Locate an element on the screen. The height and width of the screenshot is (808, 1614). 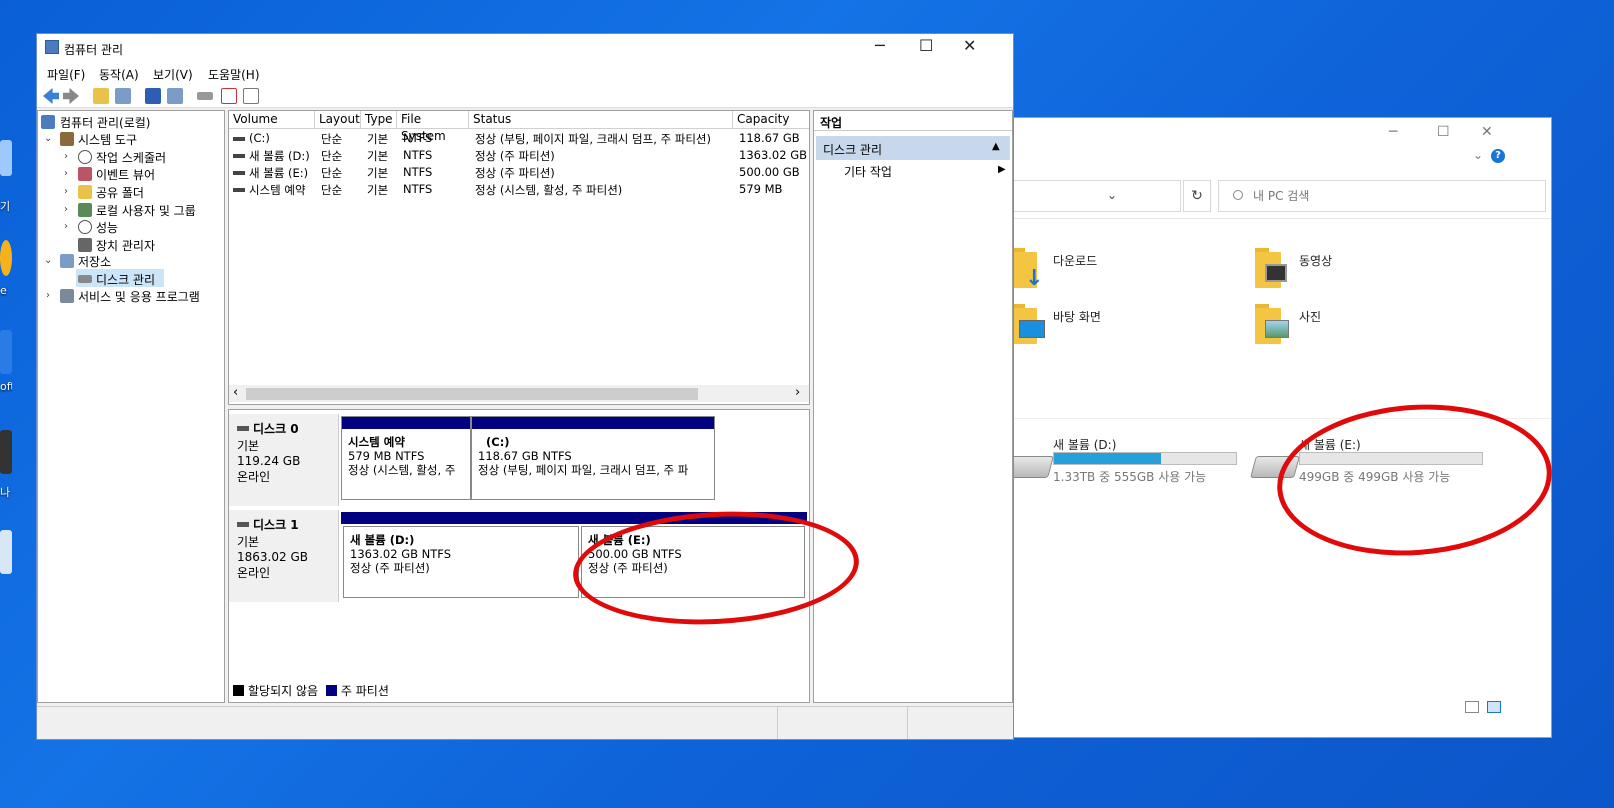
partition-d: 새 볼륨 (D:) 1363.02 GB NTFS 정상 (주 파티션) is located at coordinates (461, 562).